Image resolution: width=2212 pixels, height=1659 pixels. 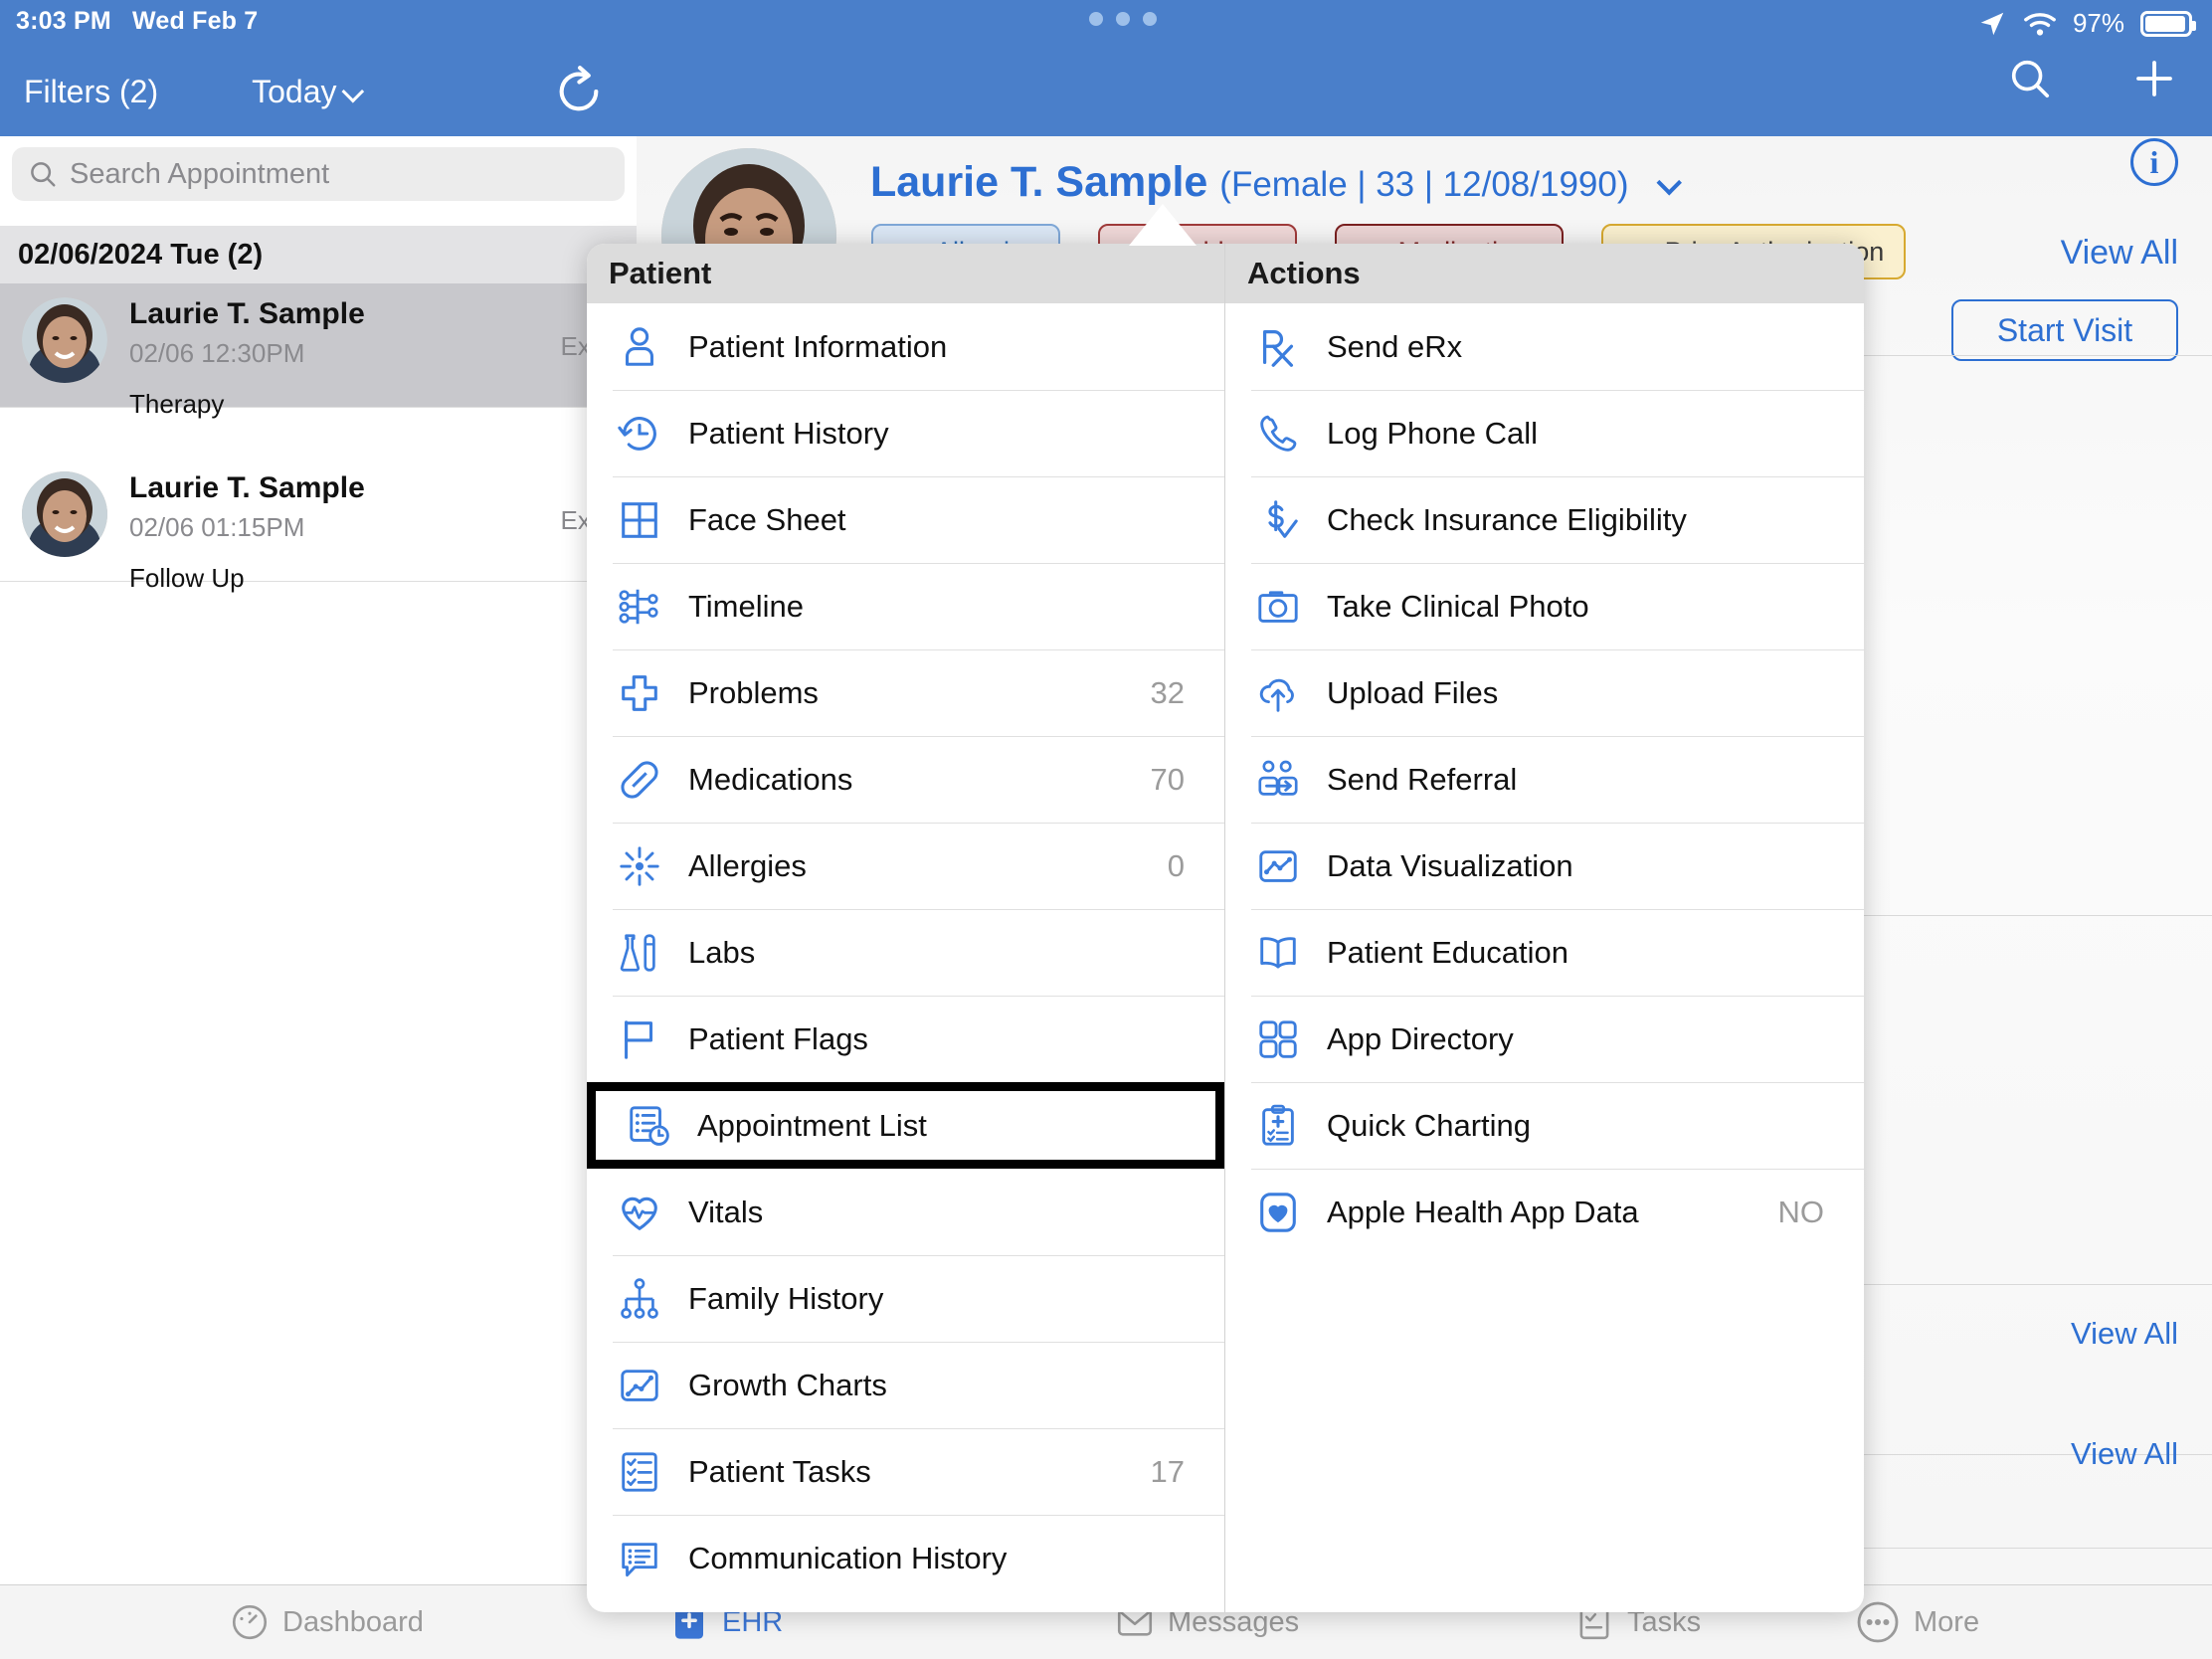 I want to click on filters-button: Filters (2), so click(x=91, y=92).